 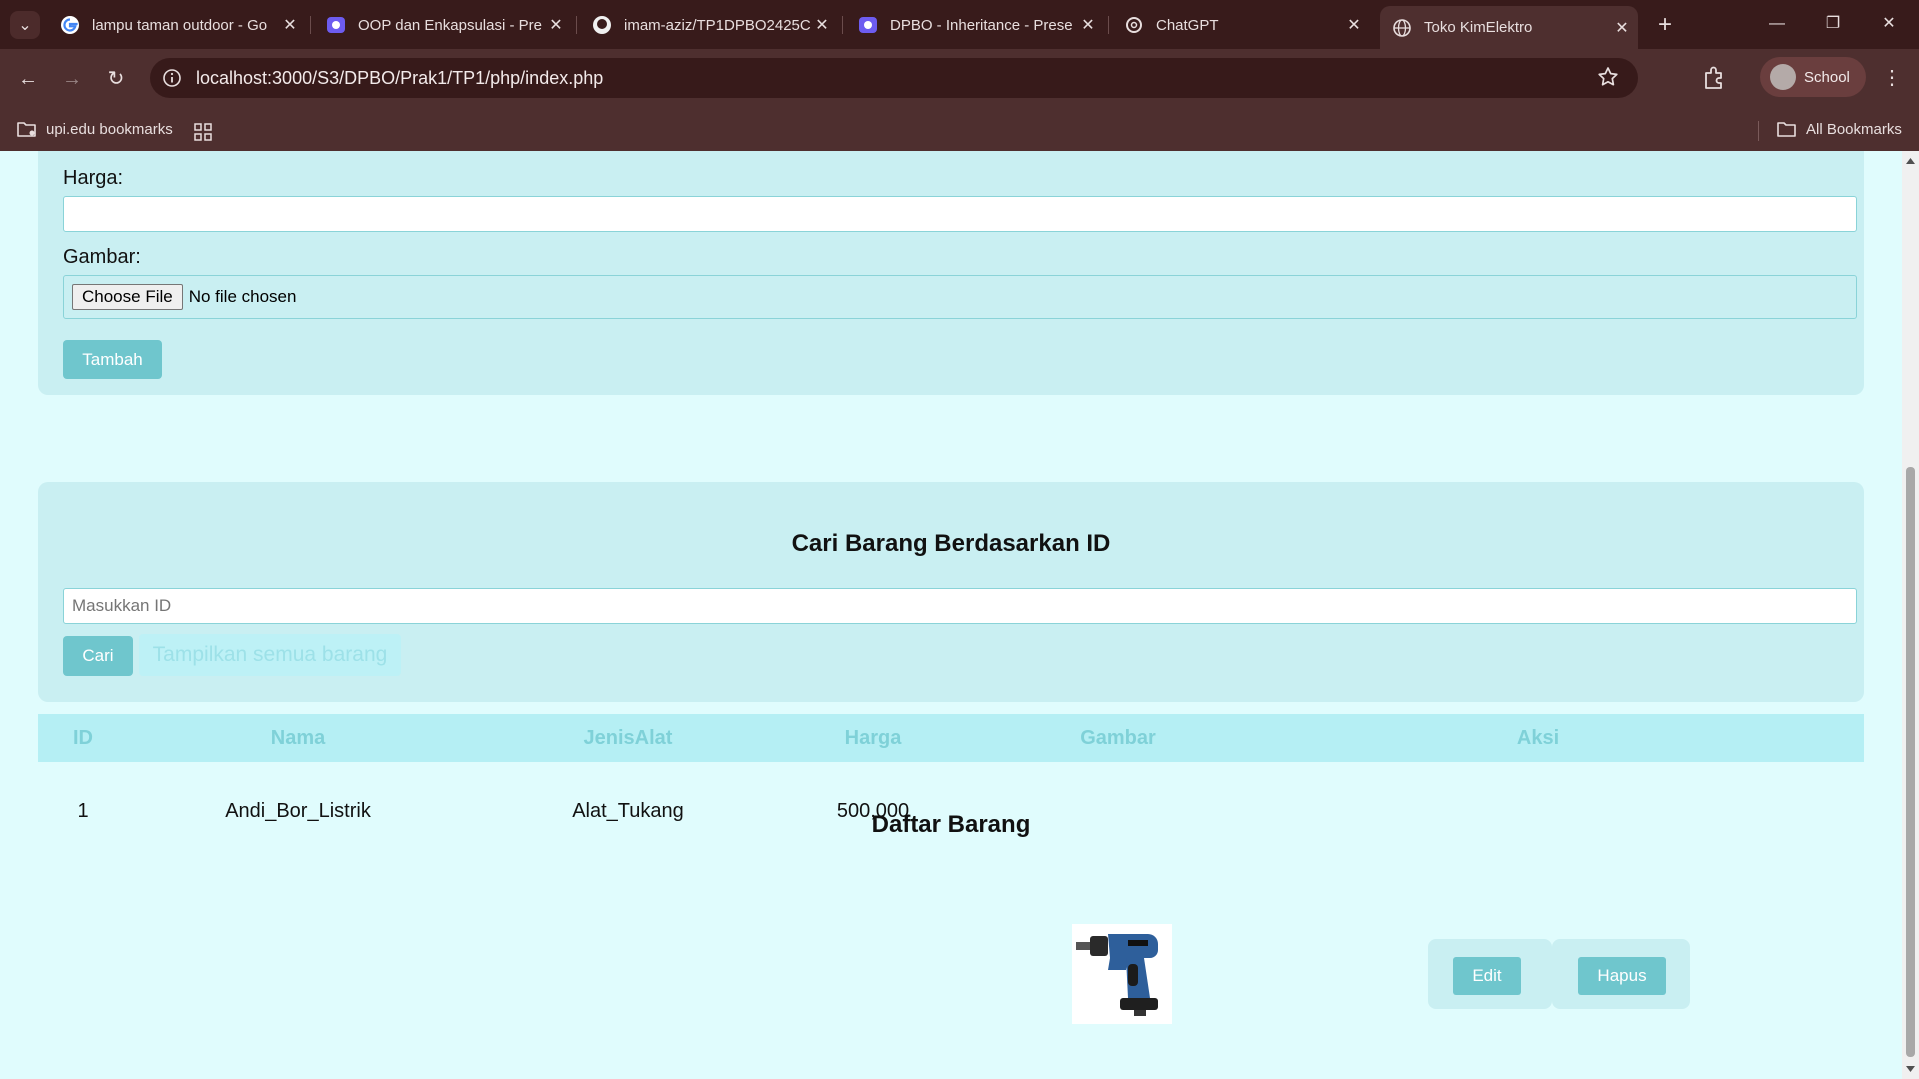 I want to click on new-tab-button: +, so click(x=1665, y=25).